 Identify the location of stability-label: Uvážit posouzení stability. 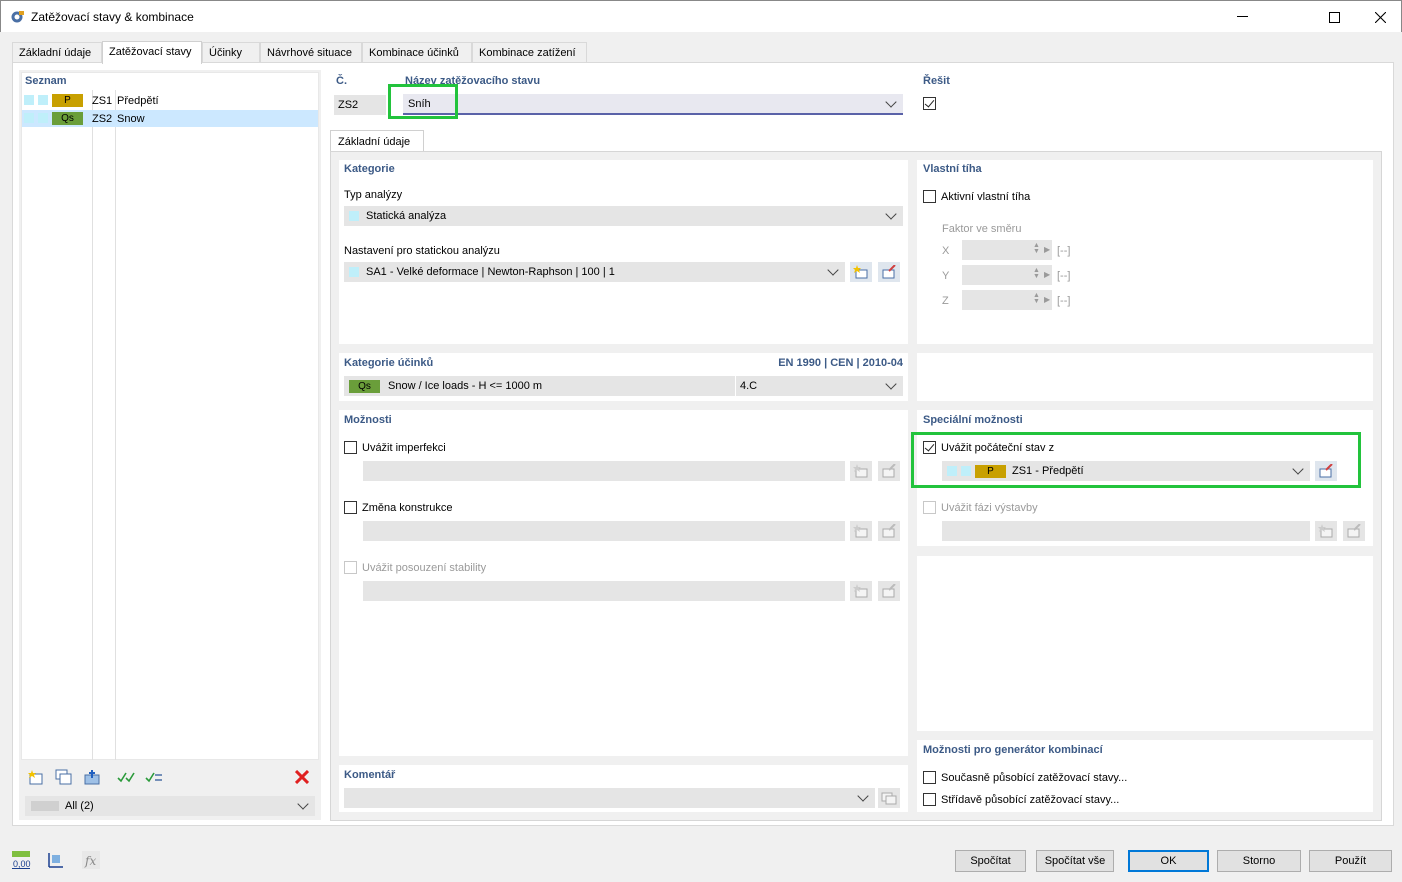
(424, 568).